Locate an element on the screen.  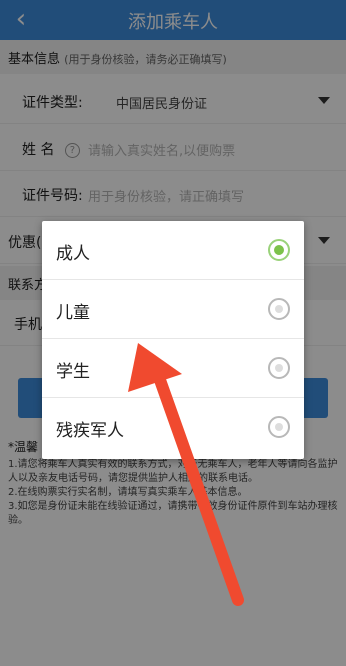
option-disabled-soldier: 残疾军人 is located at coordinates (173, 427).